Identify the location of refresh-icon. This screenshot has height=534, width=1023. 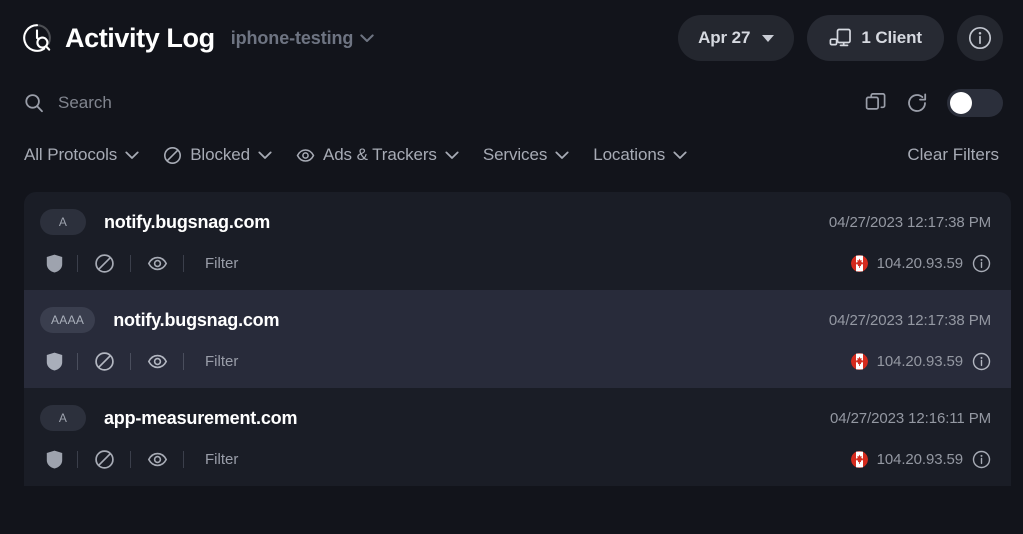
(917, 103).